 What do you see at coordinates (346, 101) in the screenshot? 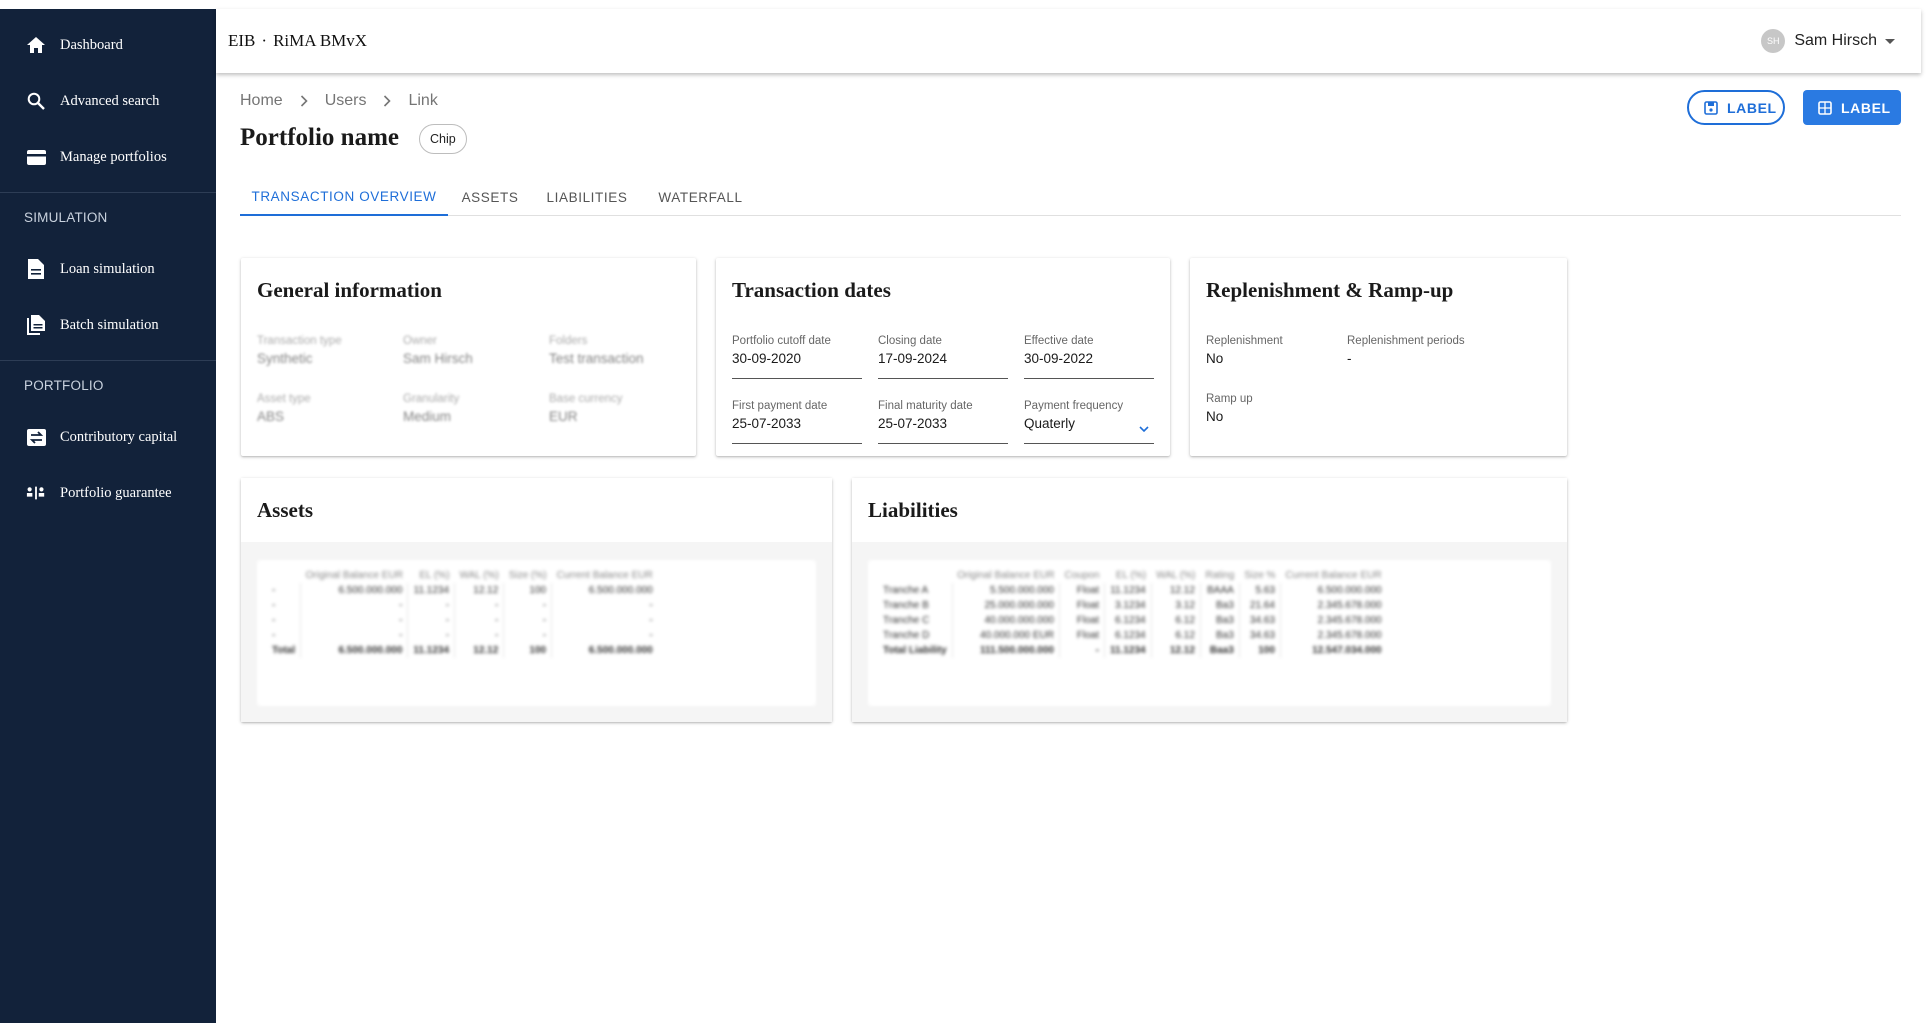
I see `breadcrumb-users: Users` at bounding box center [346, 101].